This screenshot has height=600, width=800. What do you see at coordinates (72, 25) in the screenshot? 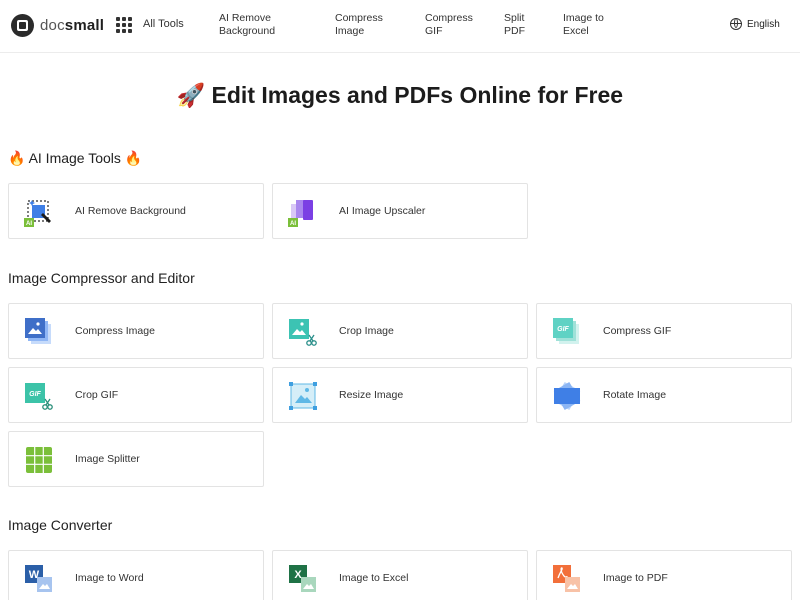
I see `brand-name: docsmall` at bounding box center [72, 25].